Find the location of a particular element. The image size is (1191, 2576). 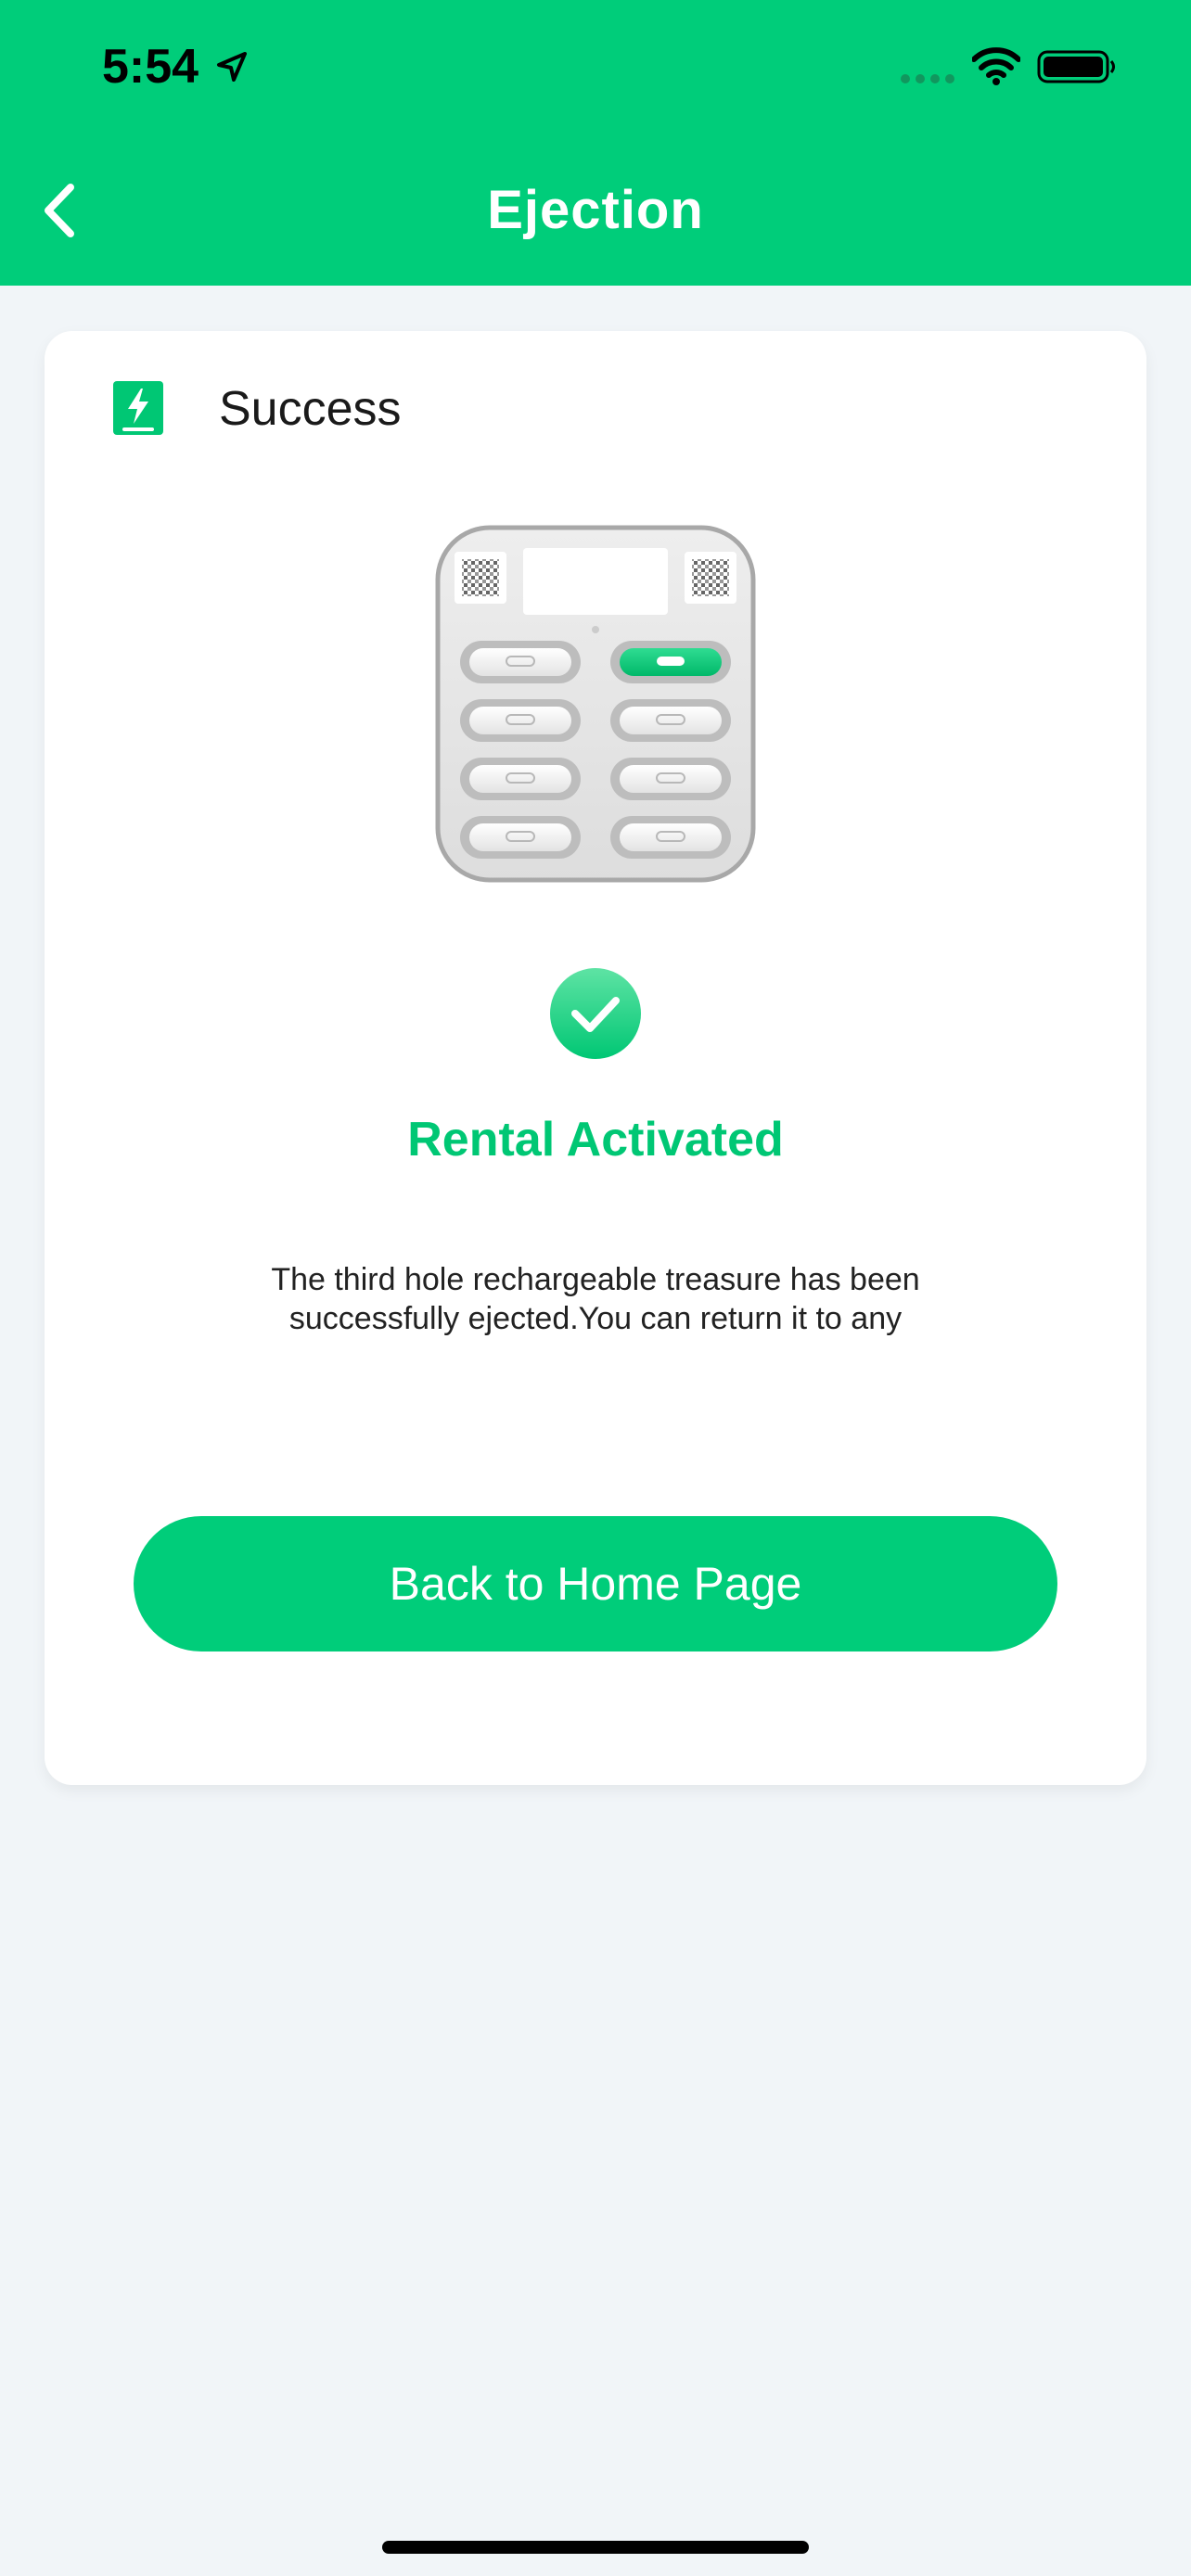

card-header-label: Success is located at coordinates (310, 409).